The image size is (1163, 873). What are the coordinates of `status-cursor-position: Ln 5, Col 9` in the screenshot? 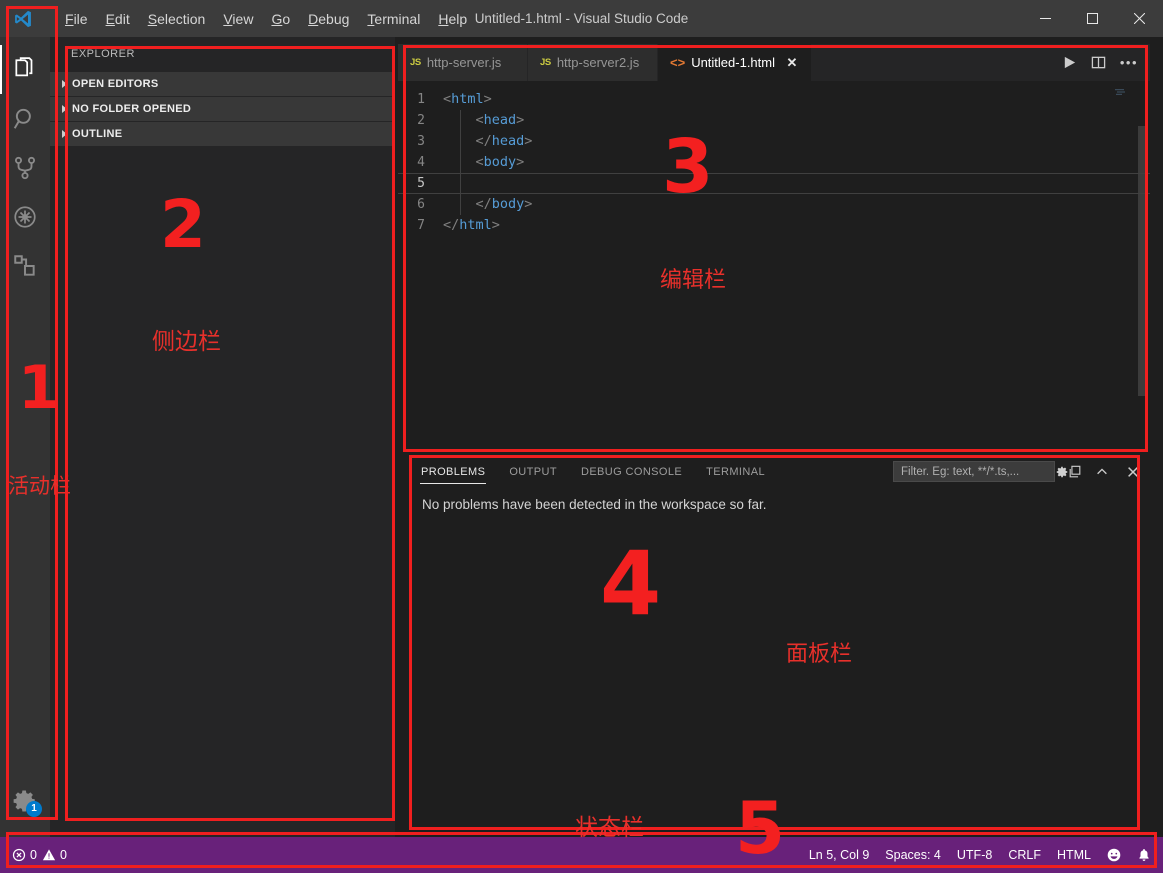 It's located at (839, 855).